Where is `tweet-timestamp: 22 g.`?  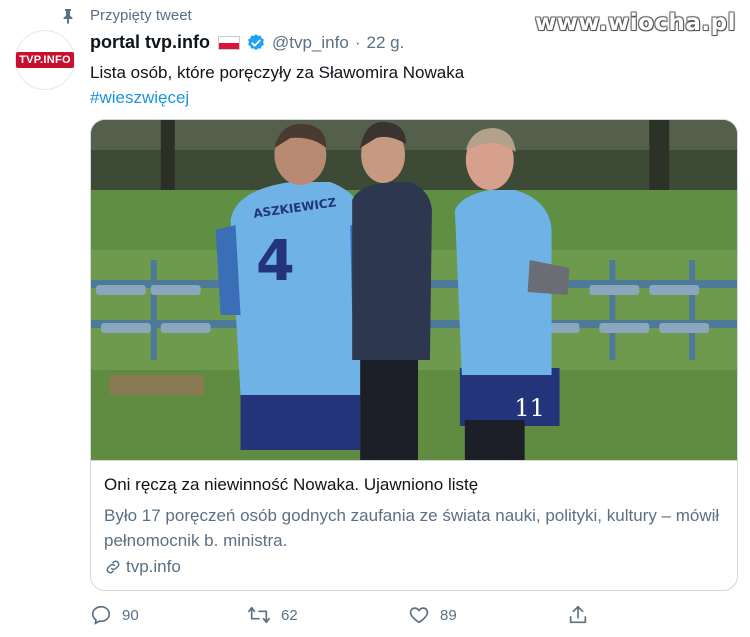 tweet-timestamp: 22 g. is located at coordinates (385, 43).